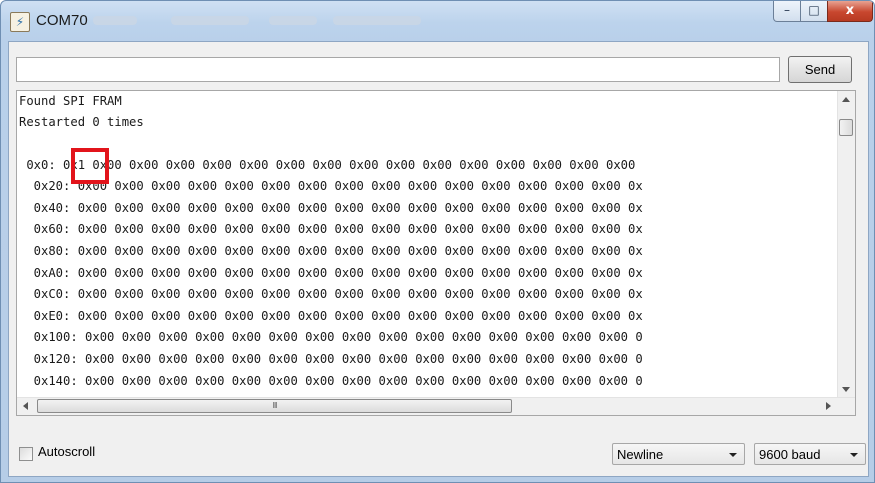 The width and height of the screenshot is (875, 483). Describe the element at coordinates (274, 406) in the screenshot. I see `horizontal-scroll-thumb: III` at that location.